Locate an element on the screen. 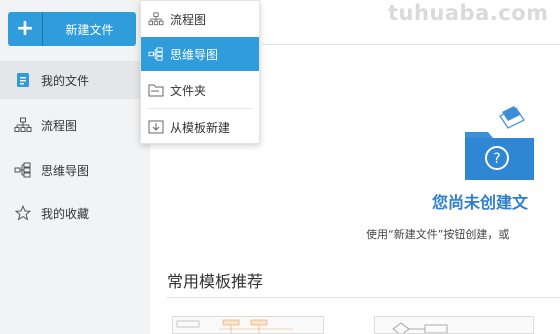 Image resolution: width=560 pixels, height=334 pixels. sidebar-item-flowchart: 流程图 is located at coordinates (75, 125).